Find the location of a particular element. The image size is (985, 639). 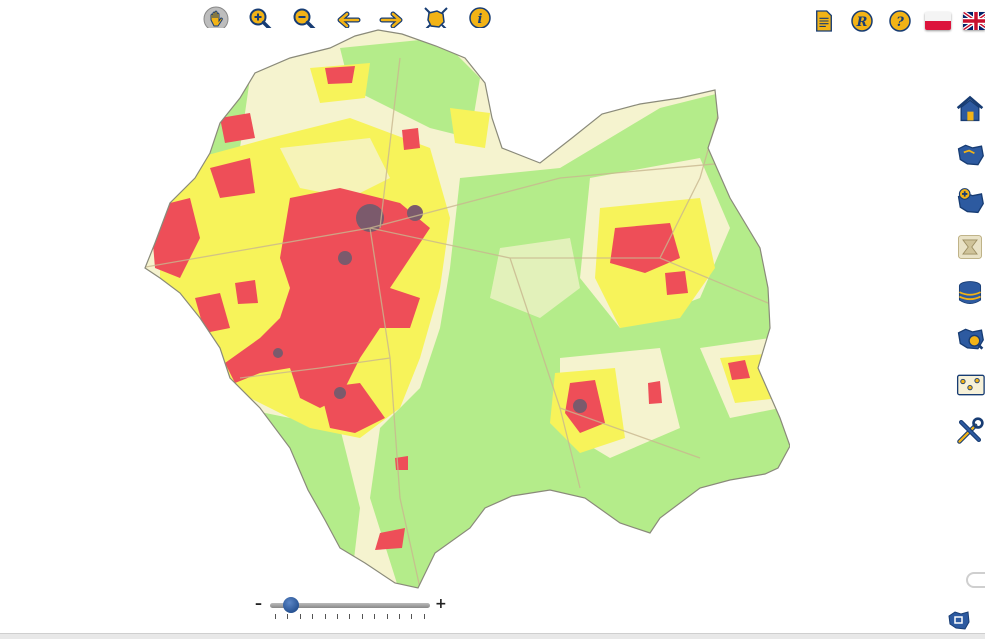

layers-button is located at coordinates (970, 247).